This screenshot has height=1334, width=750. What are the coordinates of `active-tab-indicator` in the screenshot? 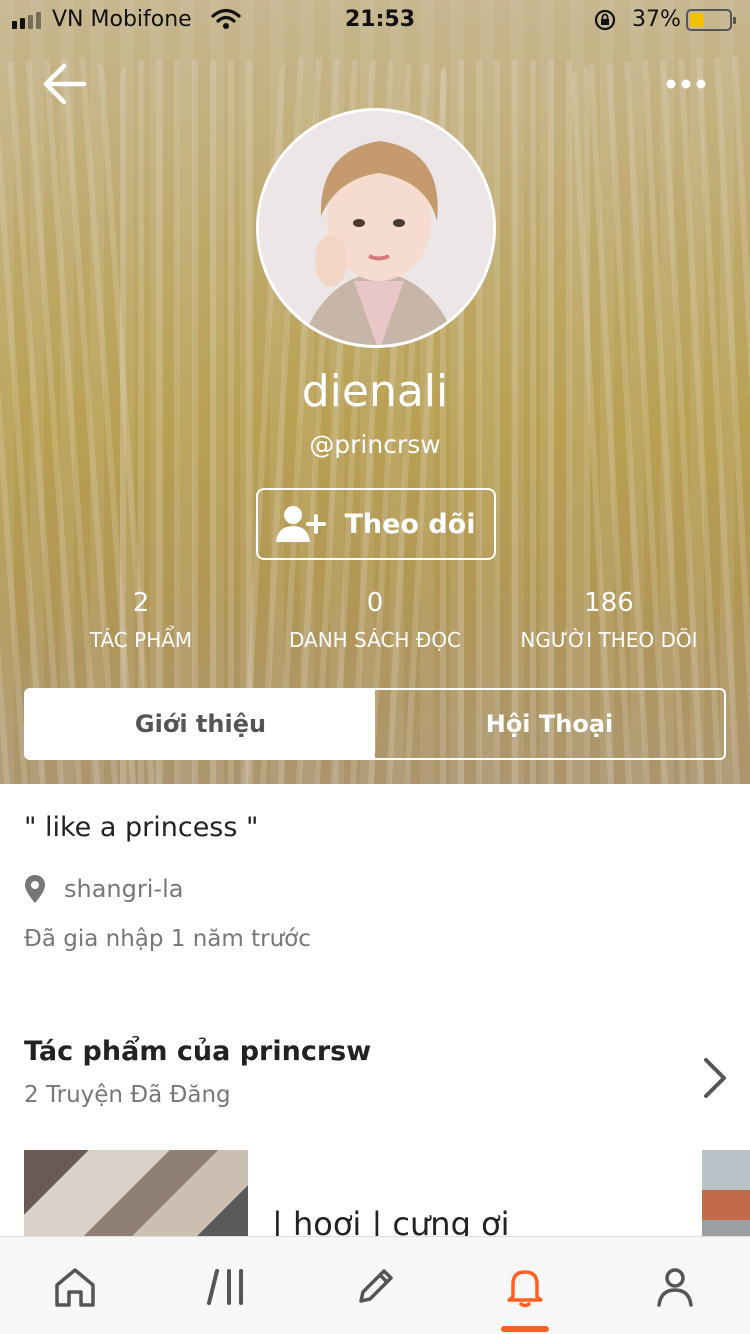 It's located at (525, 1329).